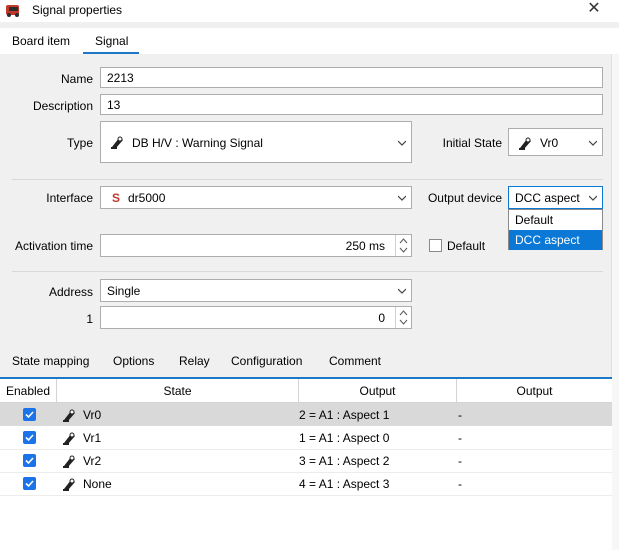 The width and height of the screenshot is (619, 550). Describe the element at coordinates (70, 292) in the screenshot. I see `address-label: Address` at that location.